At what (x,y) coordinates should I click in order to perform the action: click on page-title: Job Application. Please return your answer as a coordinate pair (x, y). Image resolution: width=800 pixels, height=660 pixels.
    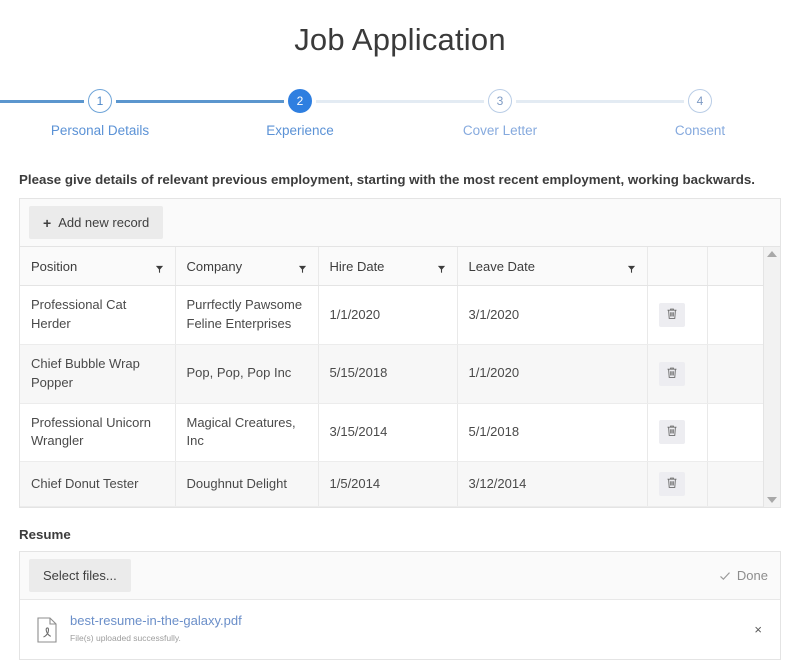
    Looking at the image, I should click on (400, 39).